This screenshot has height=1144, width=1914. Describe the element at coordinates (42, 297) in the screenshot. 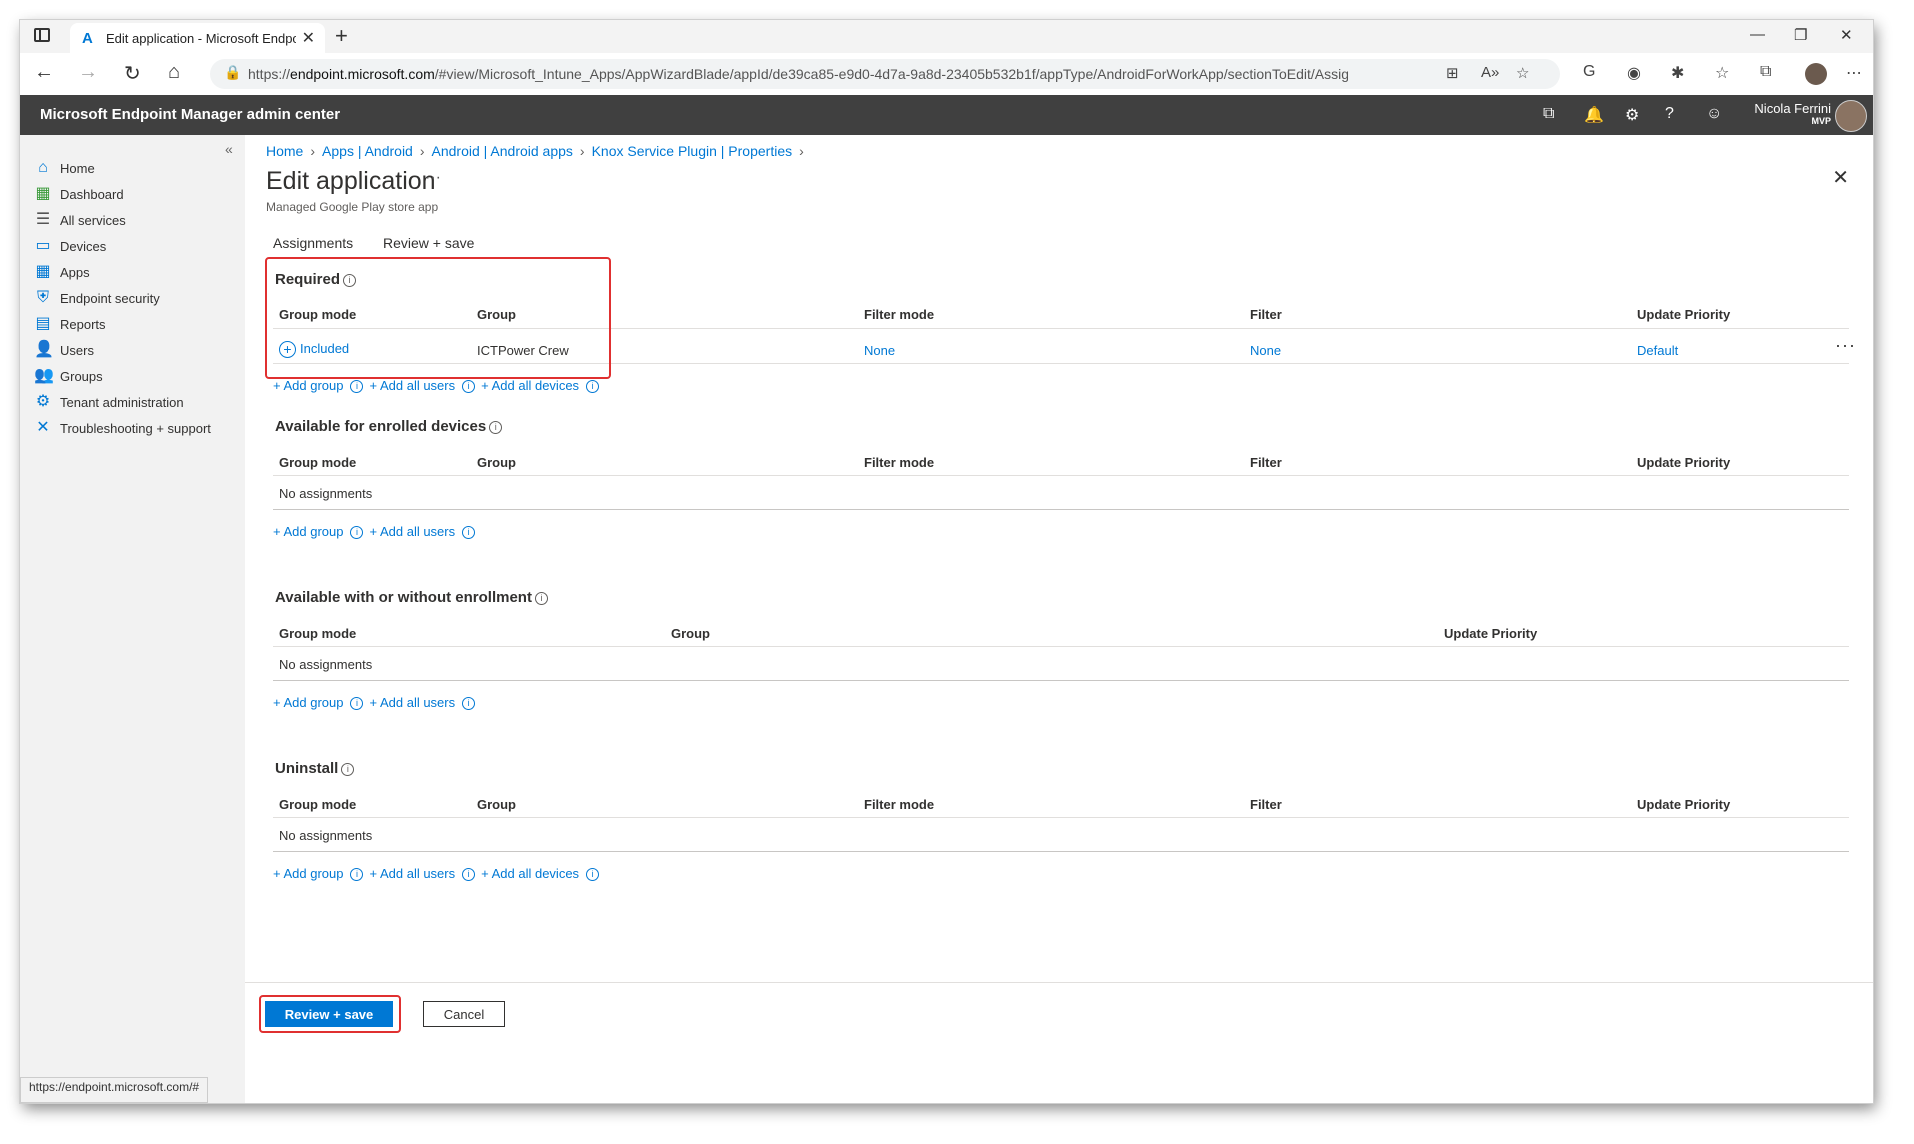

I see `shield-icon: ⛨` at that location.